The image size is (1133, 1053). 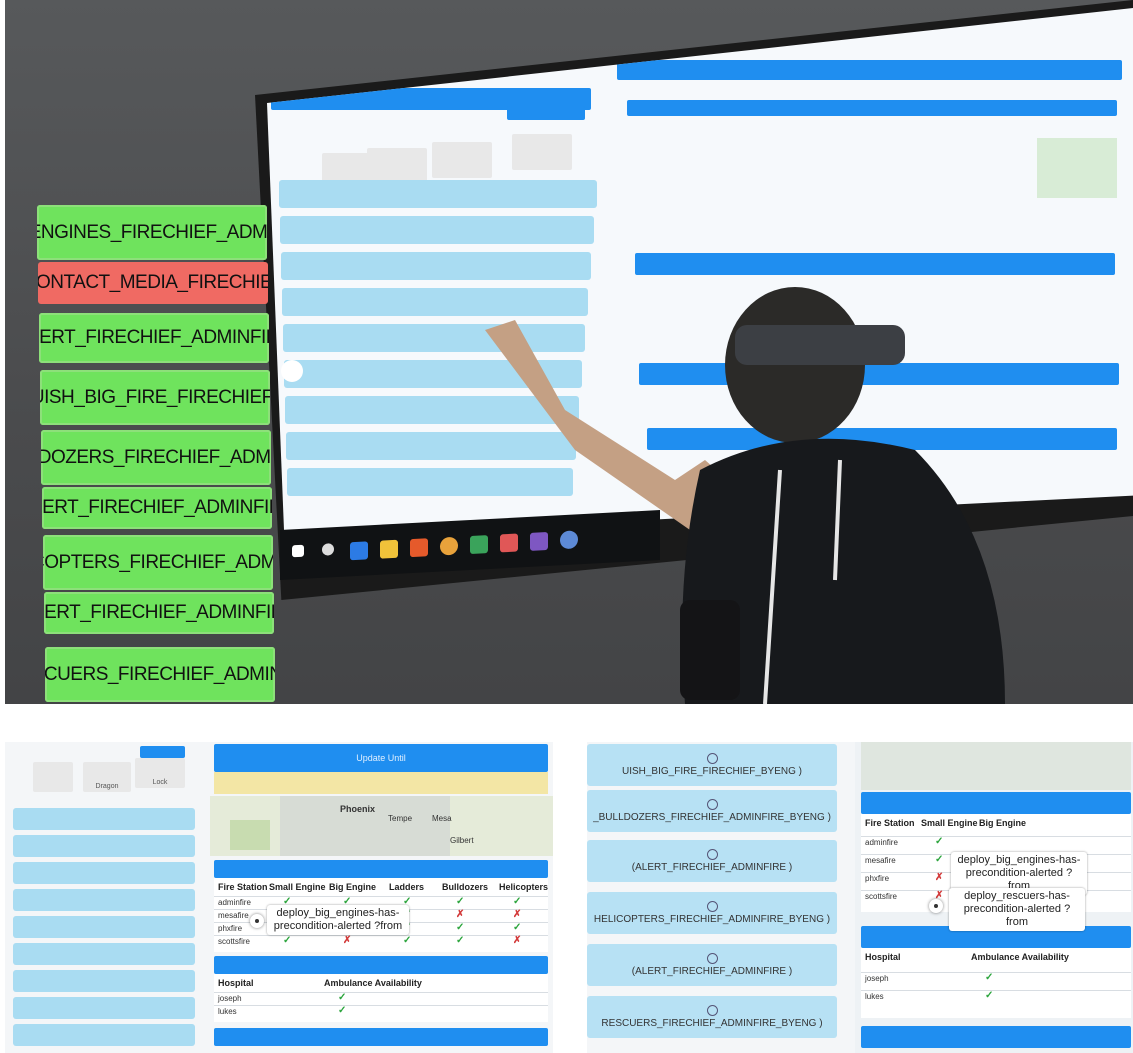 What do you see at coordinates (712, 817) in the screenshot?
I see `plan-card-label: _BULLDOZERS_FIRECHIEF_ADMINFIRE_BYENG )` at bounding box center [712, 817].